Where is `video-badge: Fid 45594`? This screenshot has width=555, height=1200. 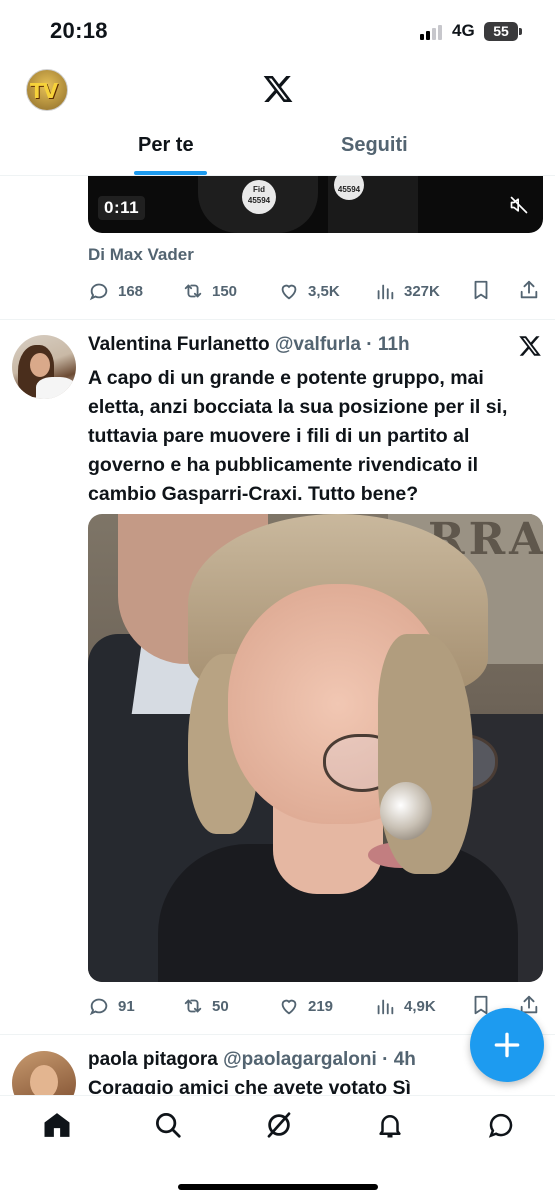
video-badge: Fid 45594 is located at coordinates (259, 197).